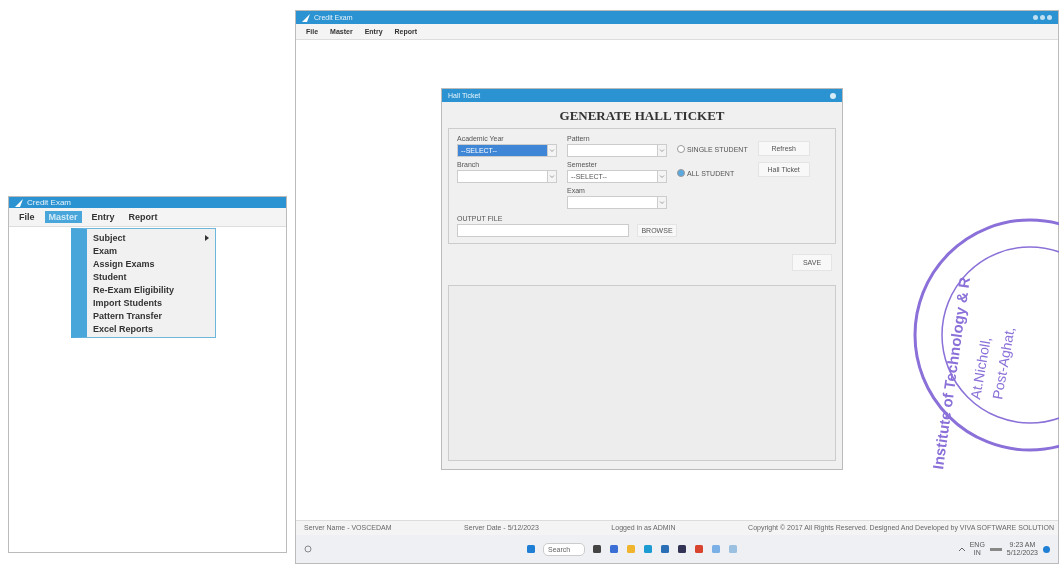  What do you see at coordinates (1046, 549) in the screenshot?
I see `notification-icon` at bounding box center [1046, 549].